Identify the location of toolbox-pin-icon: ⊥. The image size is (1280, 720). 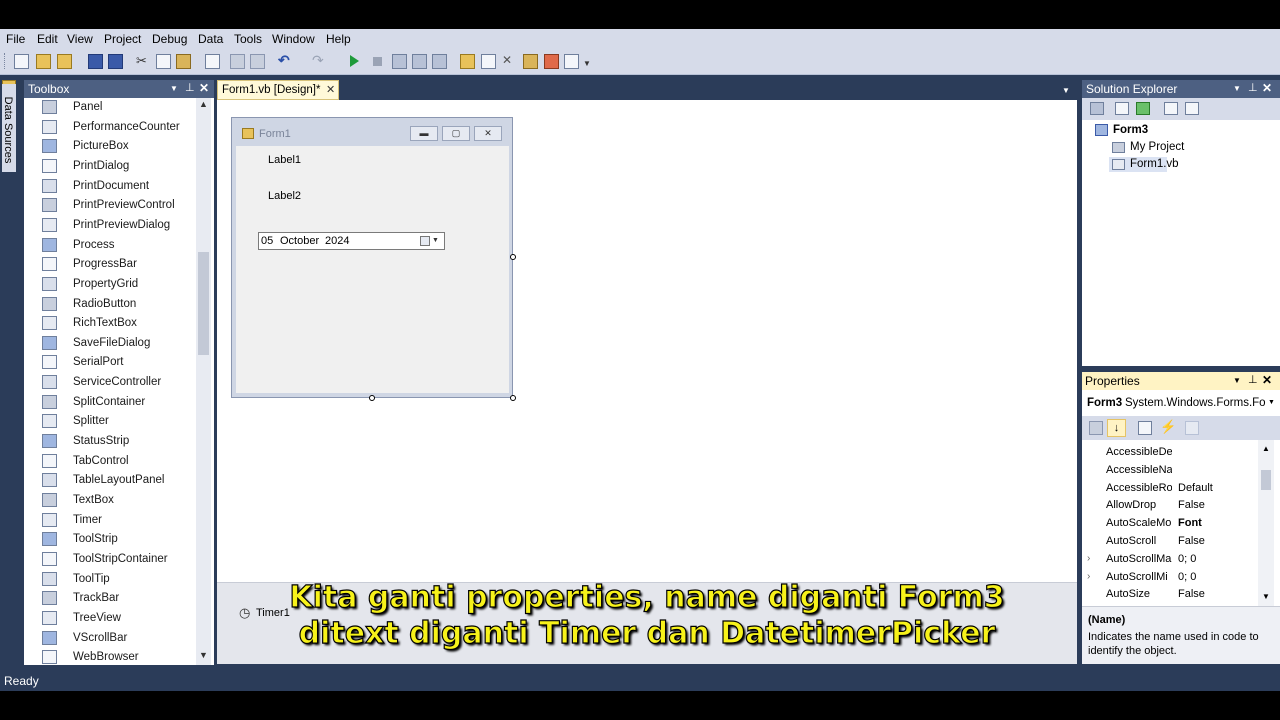
(190, 87).